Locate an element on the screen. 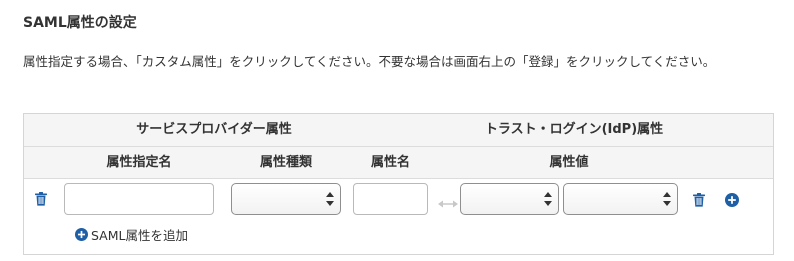  group-header-service-provider: サービスプロバイダー属性 is located at coordinates (214, 129).